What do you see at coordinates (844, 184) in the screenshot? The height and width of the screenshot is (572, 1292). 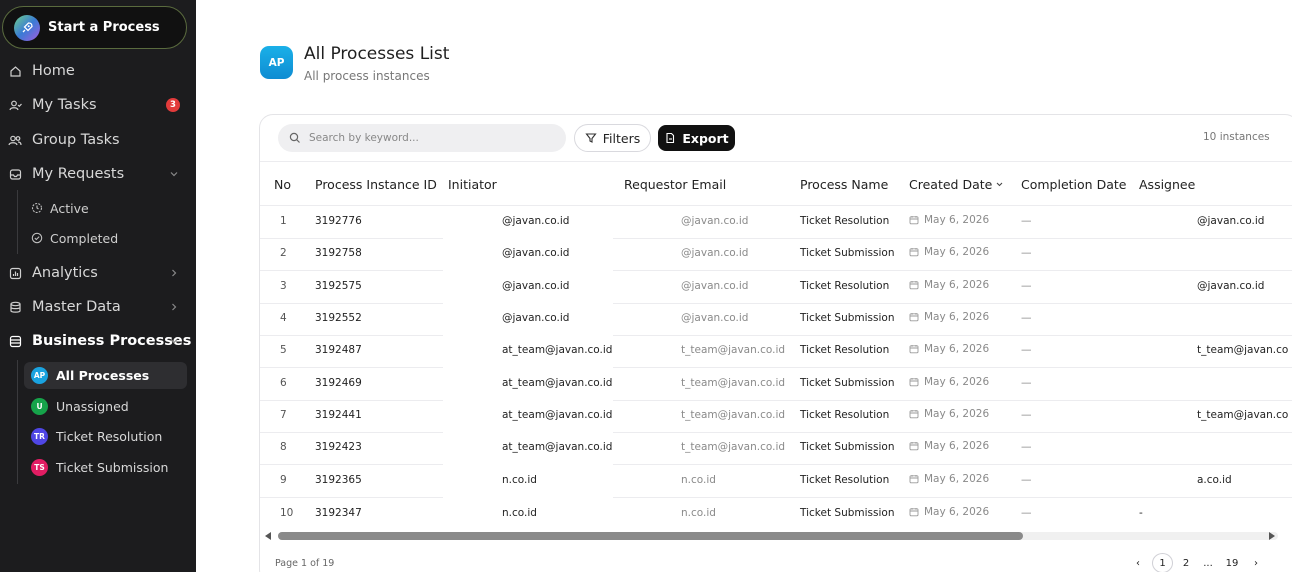 I see `col-process-name: Process Name` at bounding box center [844, 184].